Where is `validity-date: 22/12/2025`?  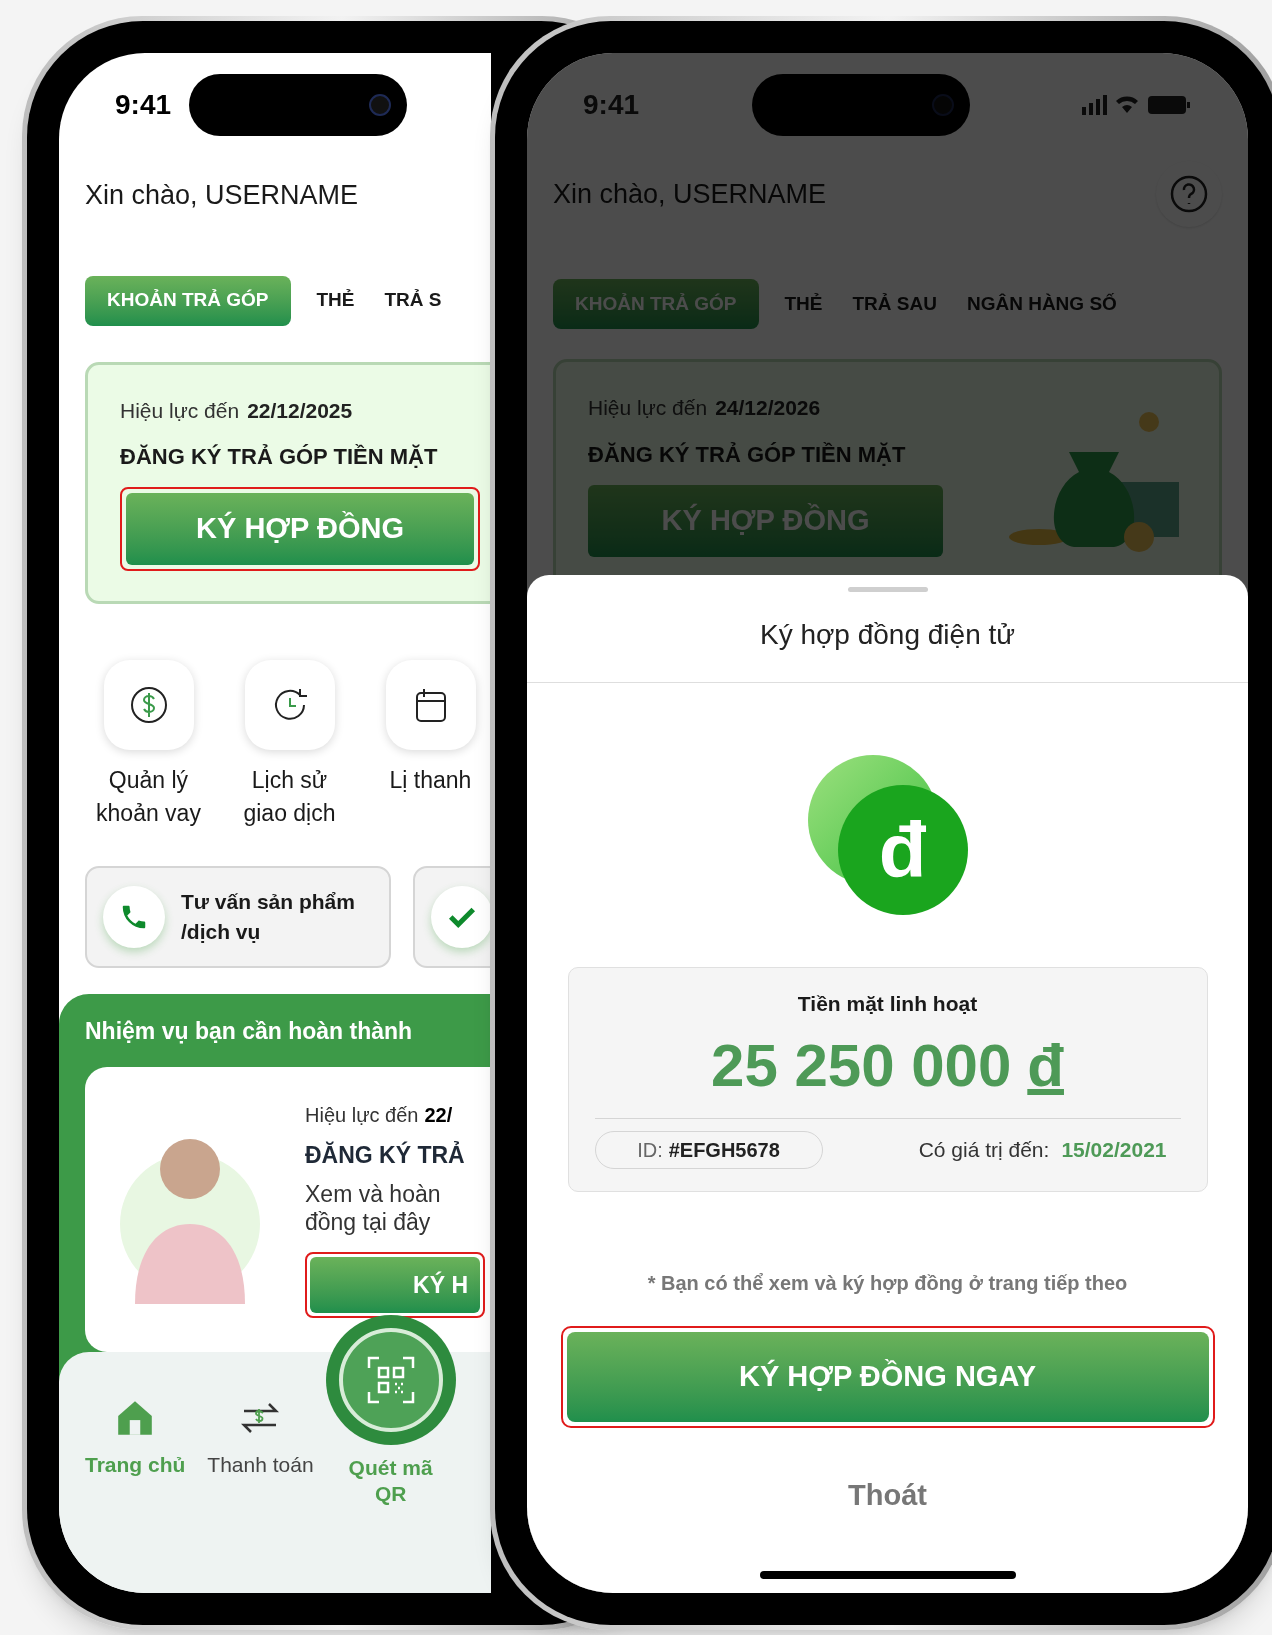
validity-date: 22/12/2025 is located at coordinates (300, 410).